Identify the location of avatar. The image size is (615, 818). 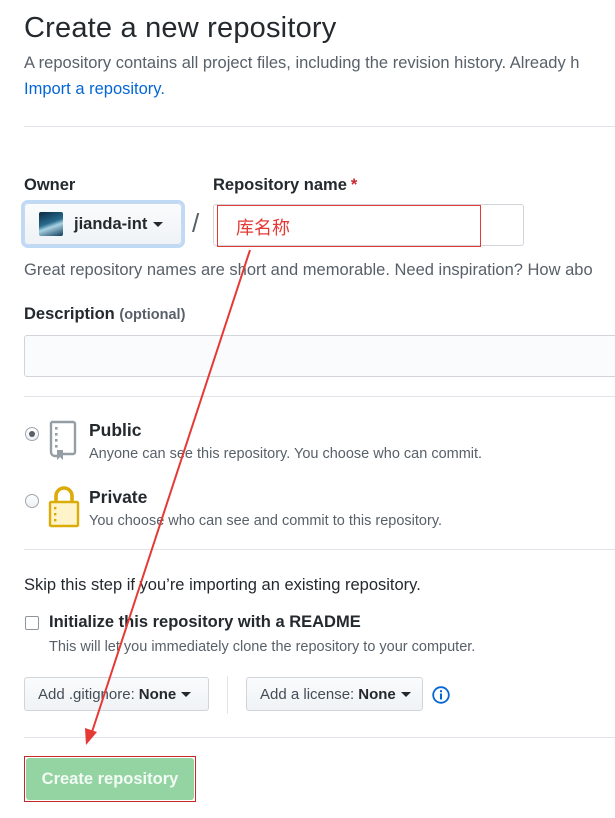
(51, 224).